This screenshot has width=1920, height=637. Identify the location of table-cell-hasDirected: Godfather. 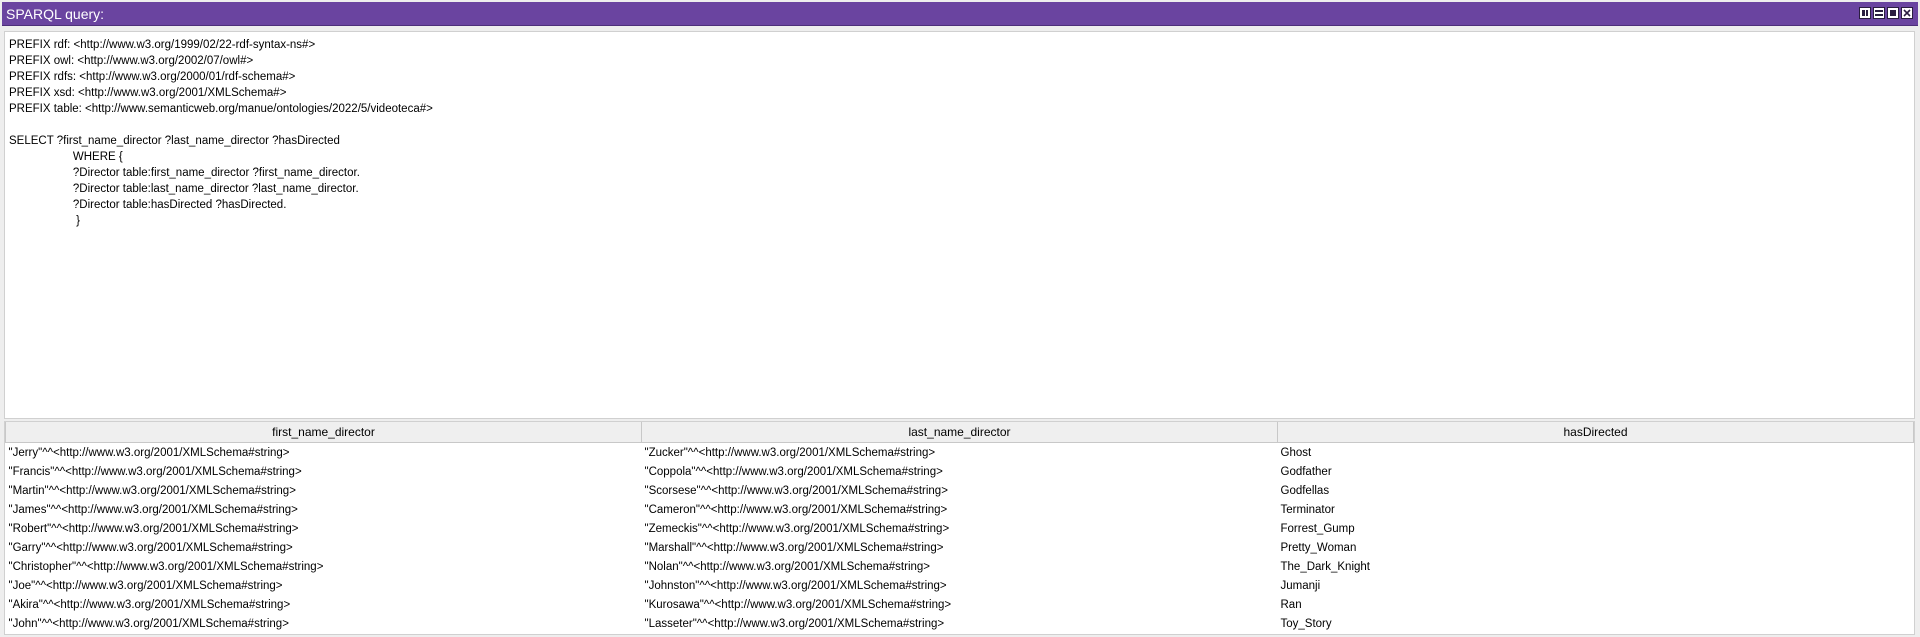
(1306, 471).